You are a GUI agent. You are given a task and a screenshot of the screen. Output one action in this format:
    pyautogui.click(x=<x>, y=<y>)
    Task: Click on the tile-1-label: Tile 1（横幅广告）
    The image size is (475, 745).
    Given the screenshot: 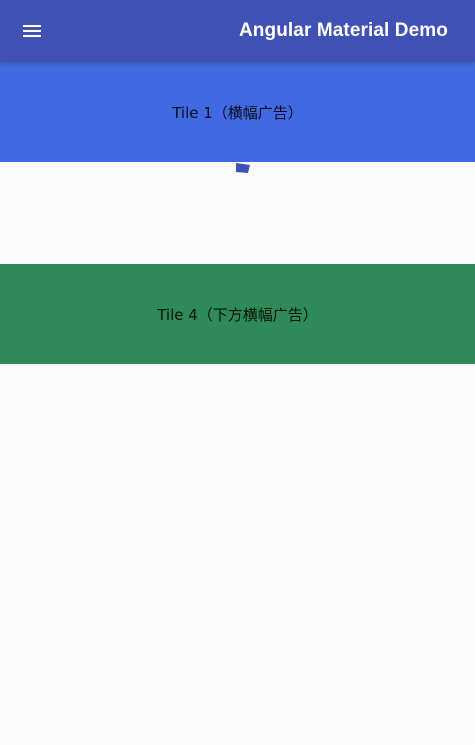 What is the action you would take?
    pyautogui.click(x=237, y=112)
    